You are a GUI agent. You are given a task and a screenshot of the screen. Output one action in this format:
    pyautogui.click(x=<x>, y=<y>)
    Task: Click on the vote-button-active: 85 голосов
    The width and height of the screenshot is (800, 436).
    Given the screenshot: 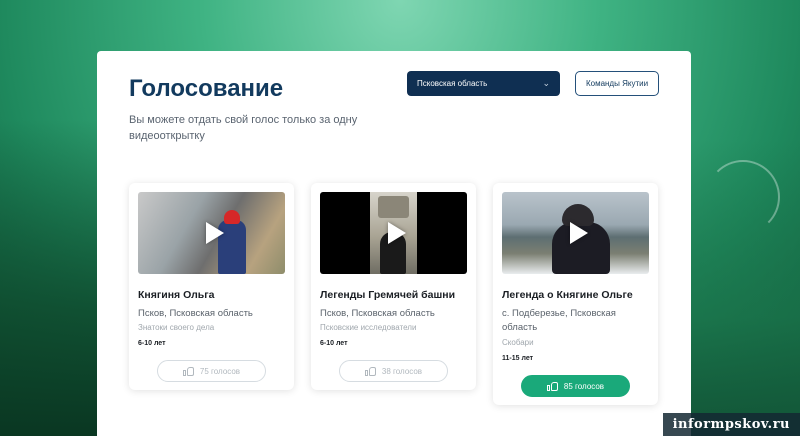 What is the action you would take?
    pyautogui.click(x=575, y=386)
    